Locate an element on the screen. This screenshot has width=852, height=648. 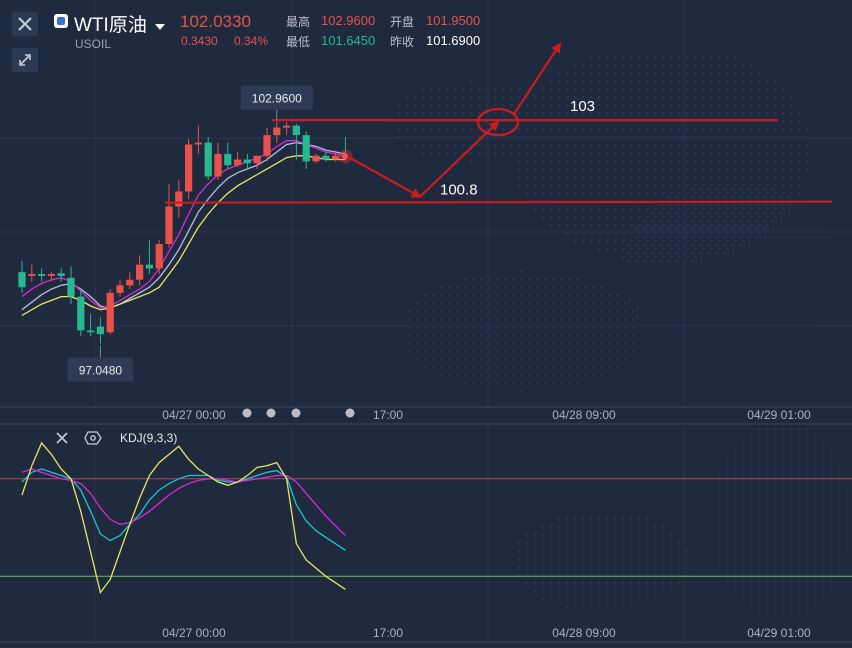
symbol-selector: WTI原油 is located at coordinates (120, 23).